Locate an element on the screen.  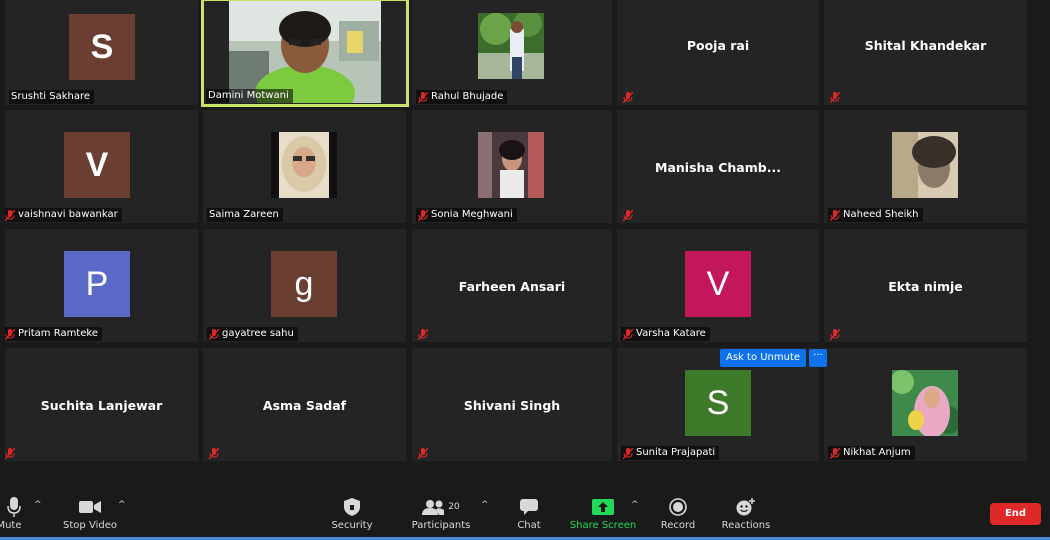
chat-label: Chat is located at coordinates (529, 525).